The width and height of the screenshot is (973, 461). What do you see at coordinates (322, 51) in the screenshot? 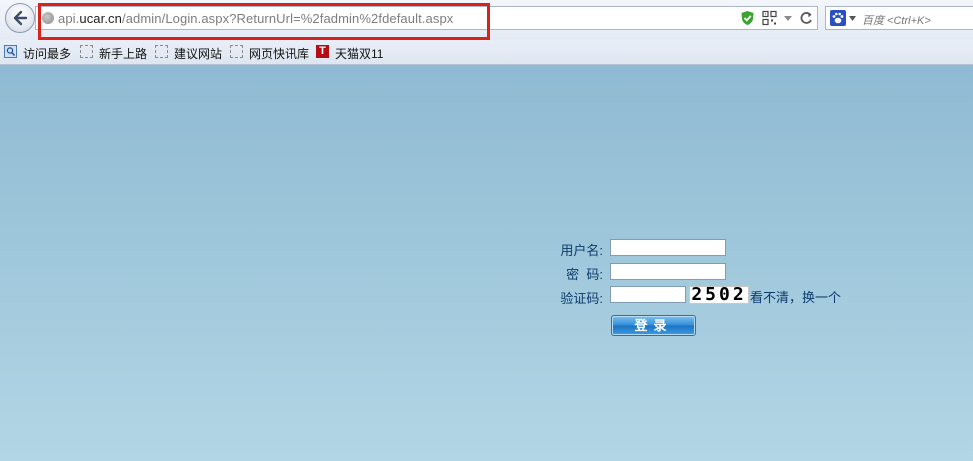
I see `tmall-icon: T` at bounding box center [322, 51].